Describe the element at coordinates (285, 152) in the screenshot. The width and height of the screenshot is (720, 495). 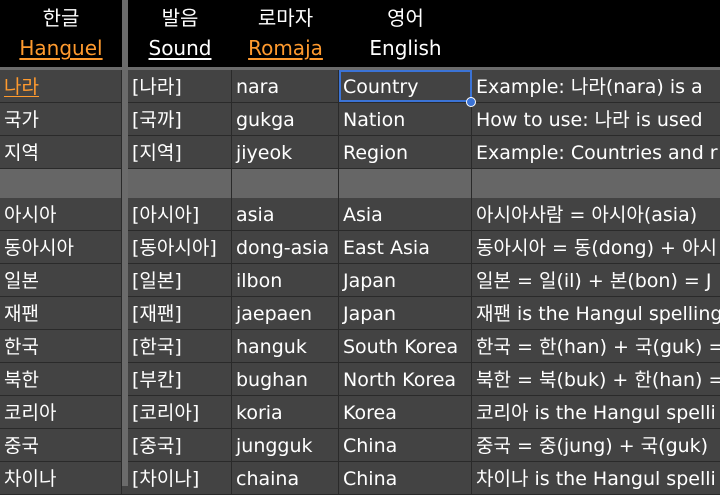
I see `cell-romaja: jiyeok` at that location.